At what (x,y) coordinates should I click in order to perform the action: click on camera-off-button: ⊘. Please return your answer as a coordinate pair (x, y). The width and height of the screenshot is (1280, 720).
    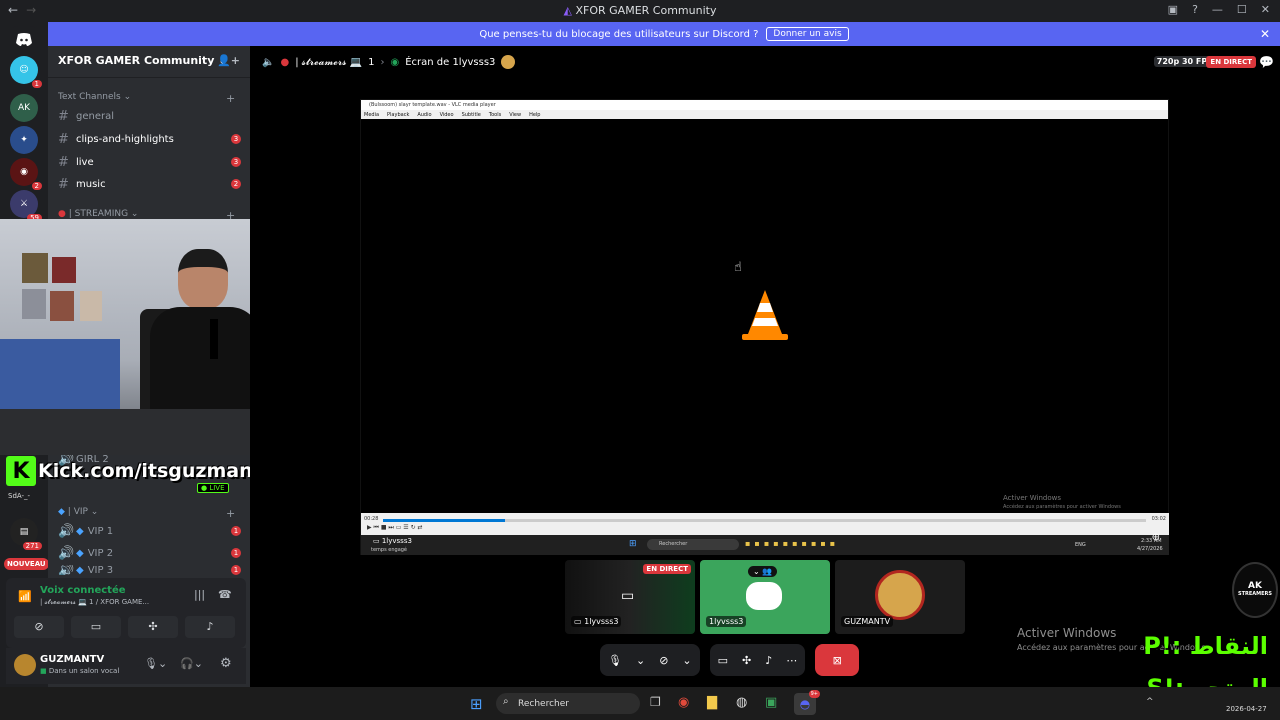
    Looking at the image, I should click on (39, 627).